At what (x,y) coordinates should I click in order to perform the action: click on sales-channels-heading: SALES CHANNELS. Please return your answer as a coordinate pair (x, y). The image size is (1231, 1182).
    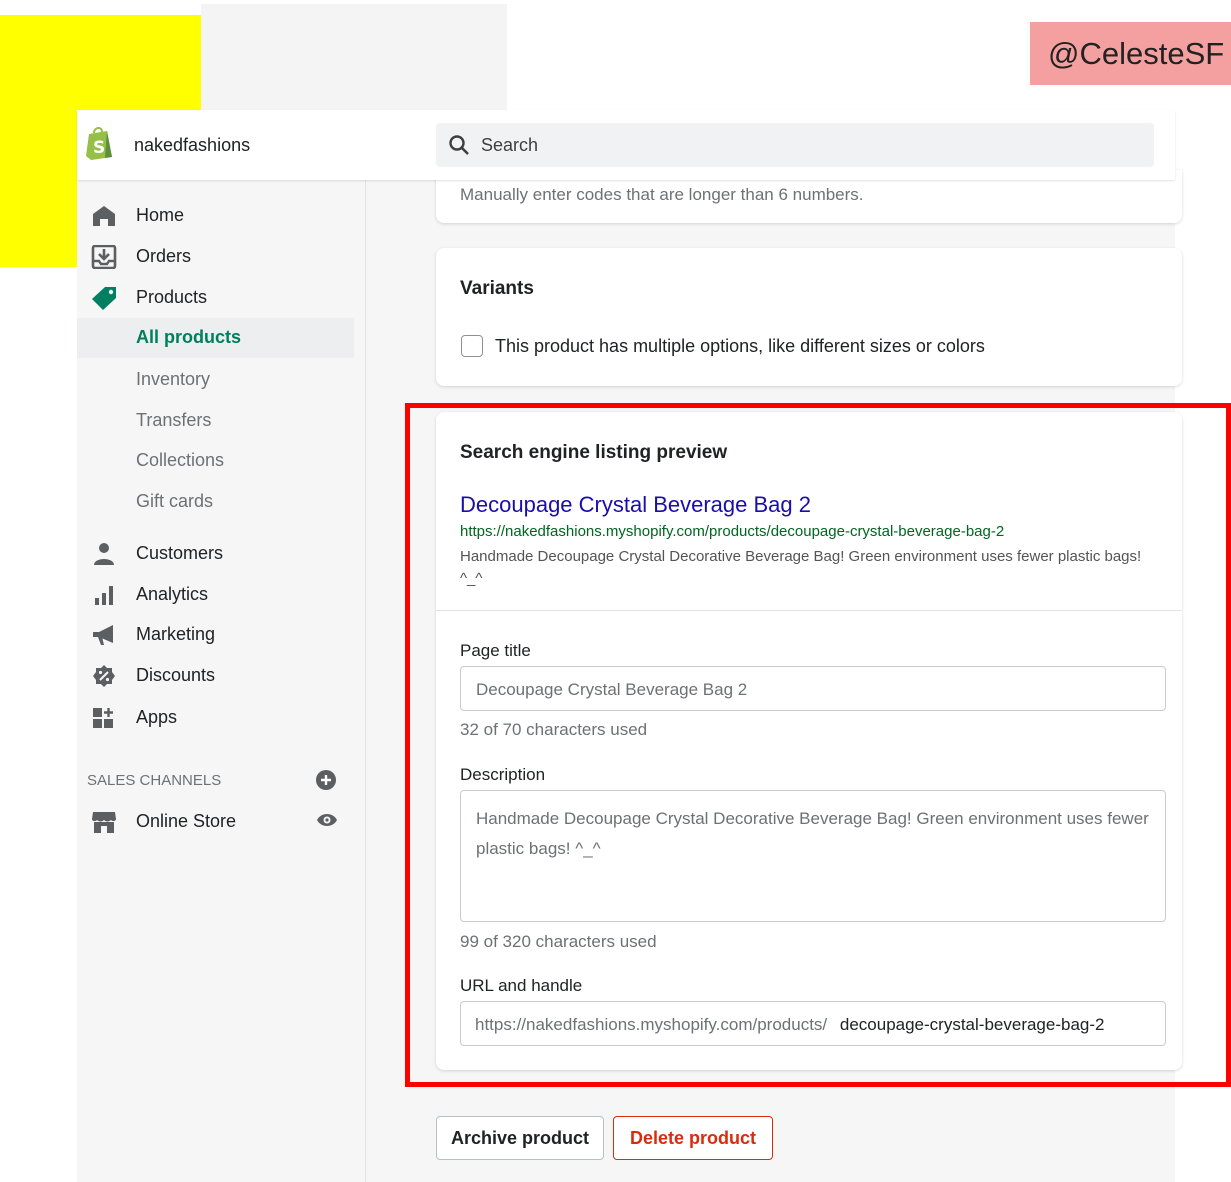
    Looking at the image, I should click on (154, 780).